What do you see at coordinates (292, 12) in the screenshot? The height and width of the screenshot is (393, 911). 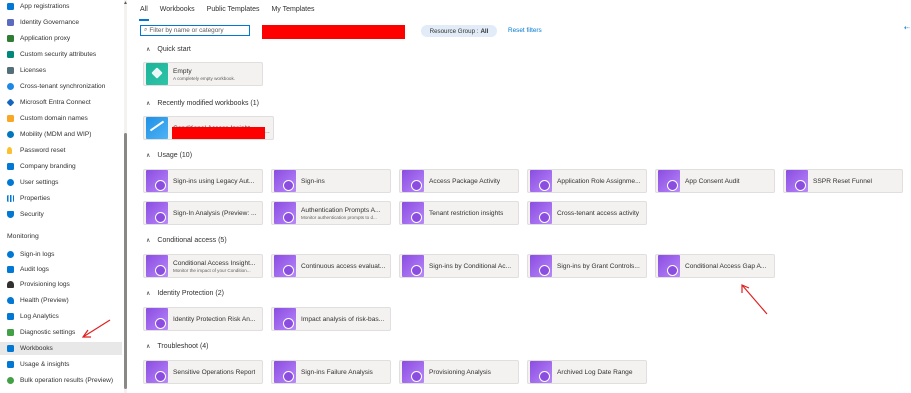 I see `tab-my-templates: My Templates` at bounding box center [292, 12].